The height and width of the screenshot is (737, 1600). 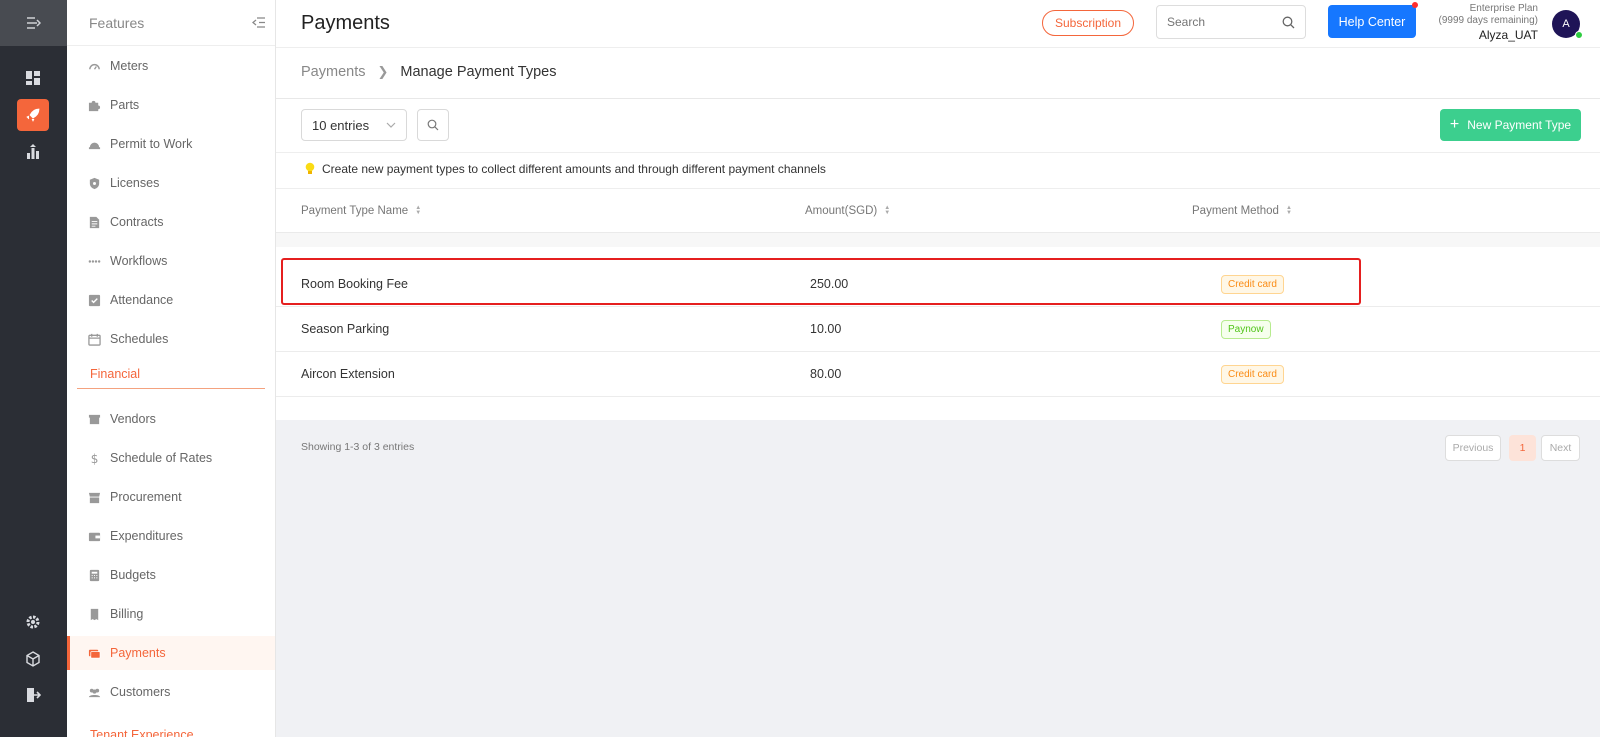 I want to click on feature-item-label: Billing, so click(x=127, y=614).